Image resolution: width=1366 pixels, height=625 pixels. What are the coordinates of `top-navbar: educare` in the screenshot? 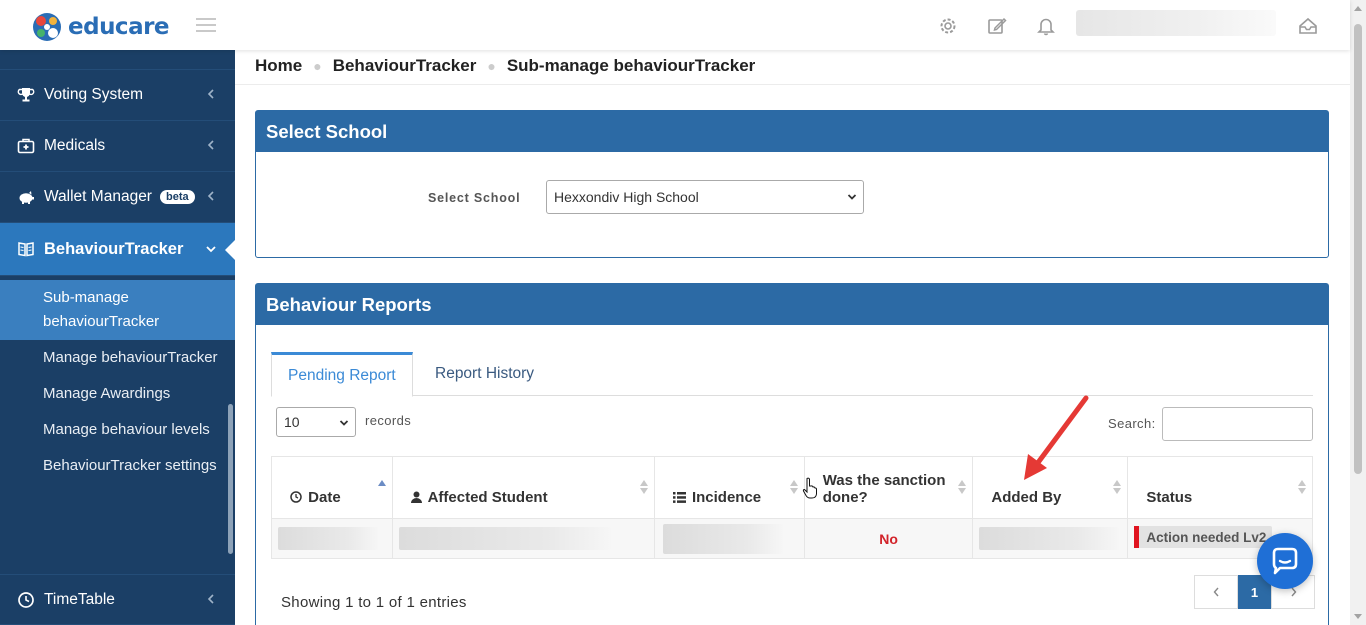 It's located at (675, 25).